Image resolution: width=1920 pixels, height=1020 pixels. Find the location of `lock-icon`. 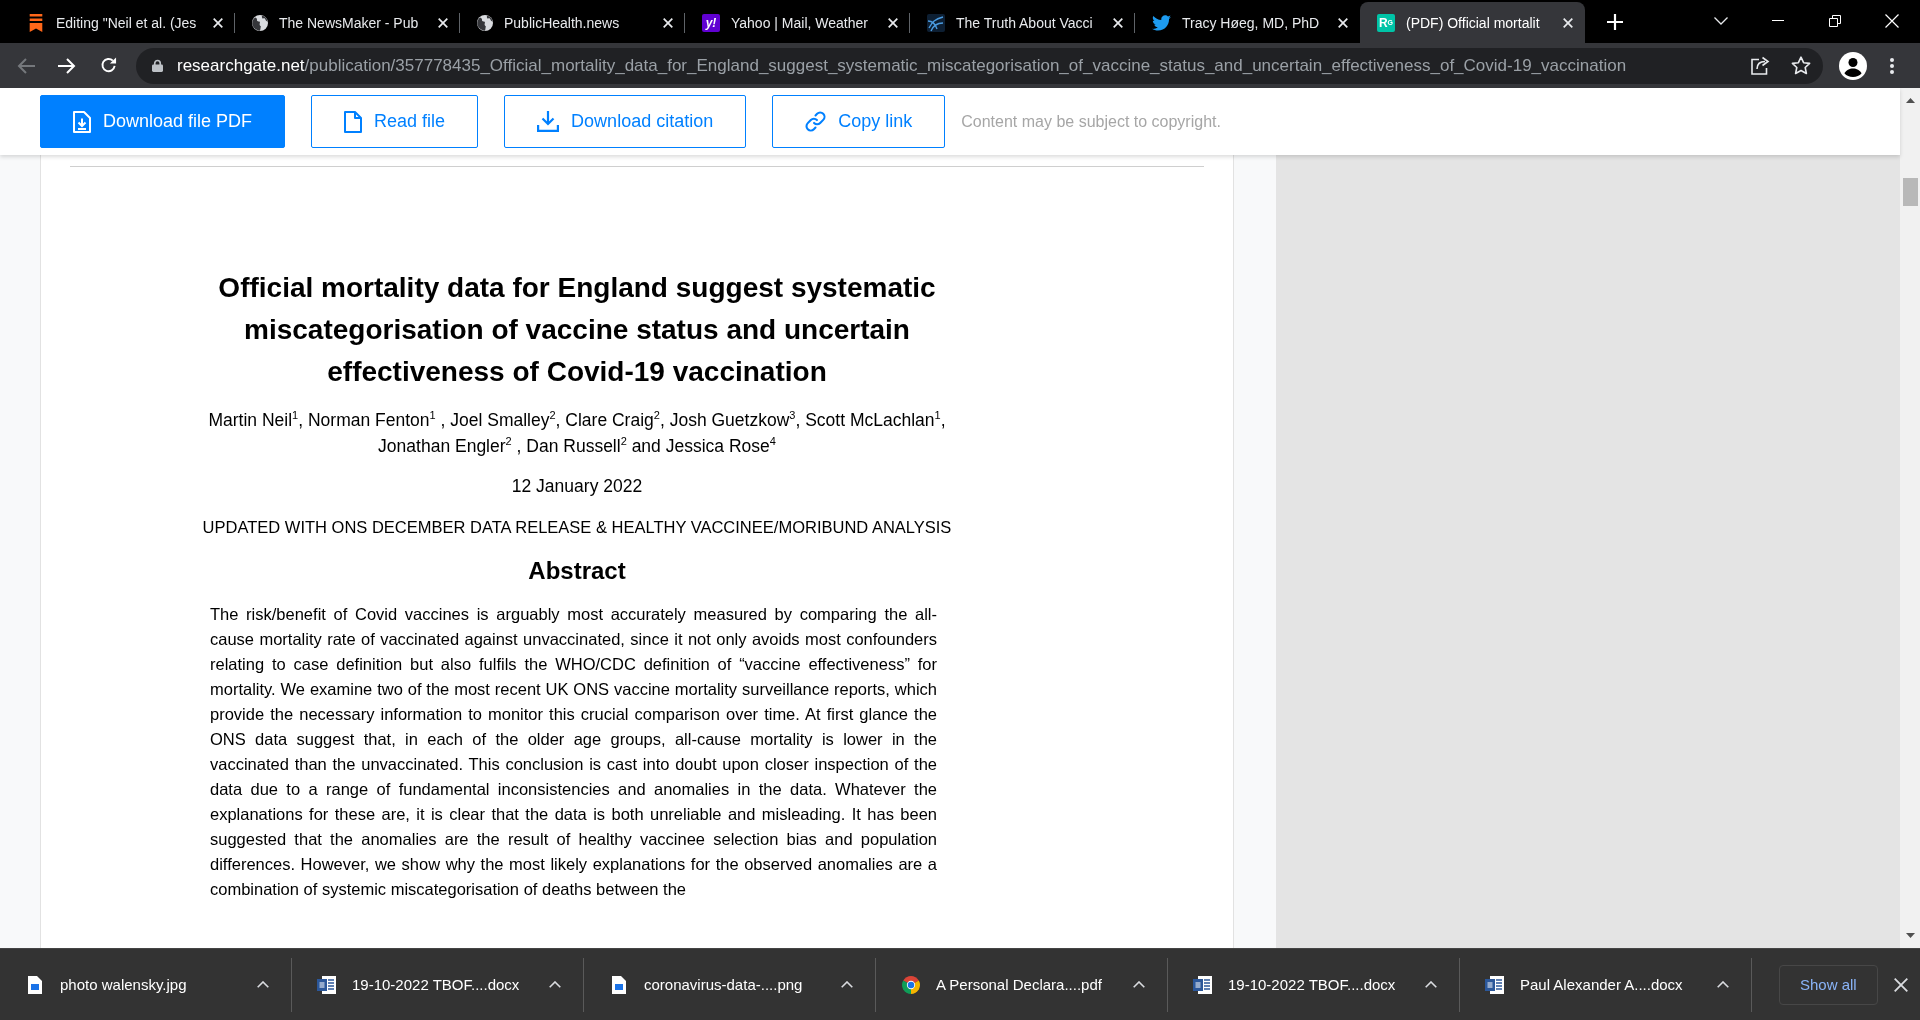

lock-icon is located at coordinates (157, 65).